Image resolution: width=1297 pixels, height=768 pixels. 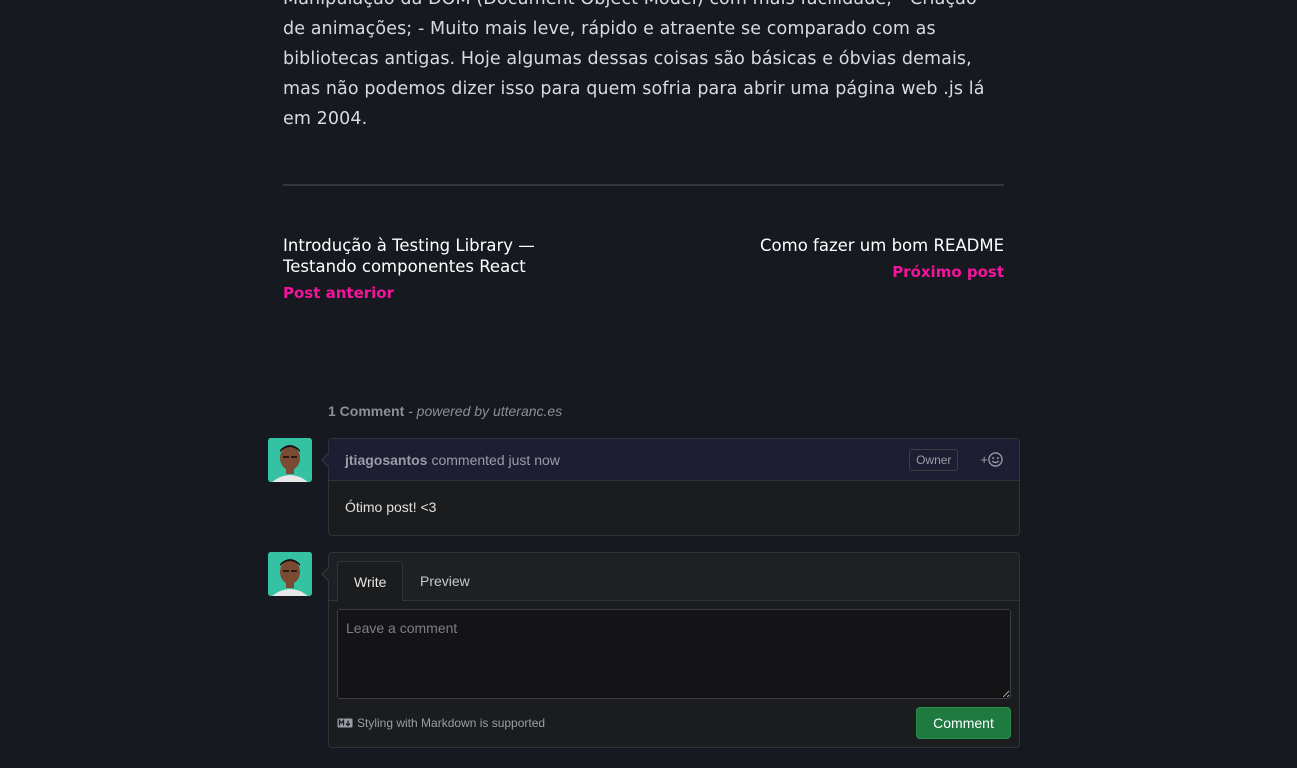 What do you see at coordinates (984, 459) in the screenshot?
I see `reaction-plus: +` at bounding box center [984, 459].